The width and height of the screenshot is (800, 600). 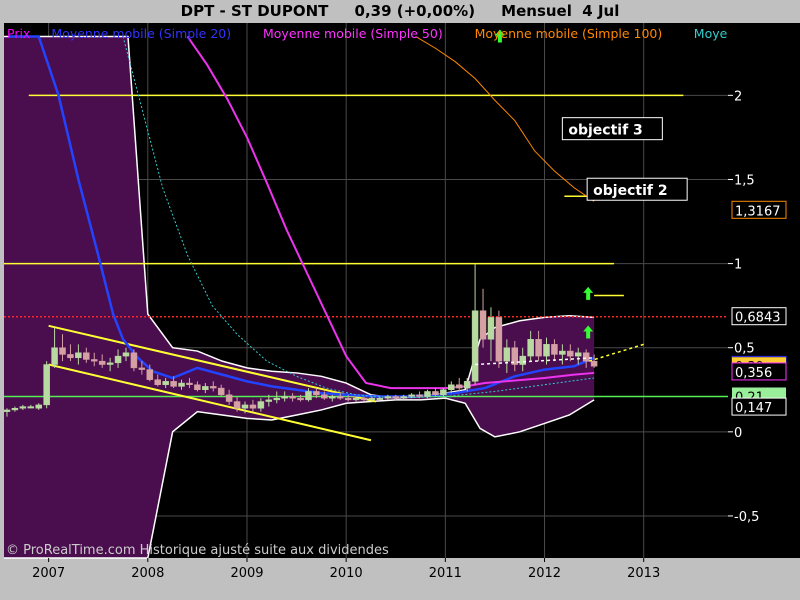 I want to click on x-tick-label: 2012, so click(x=544, y=573).